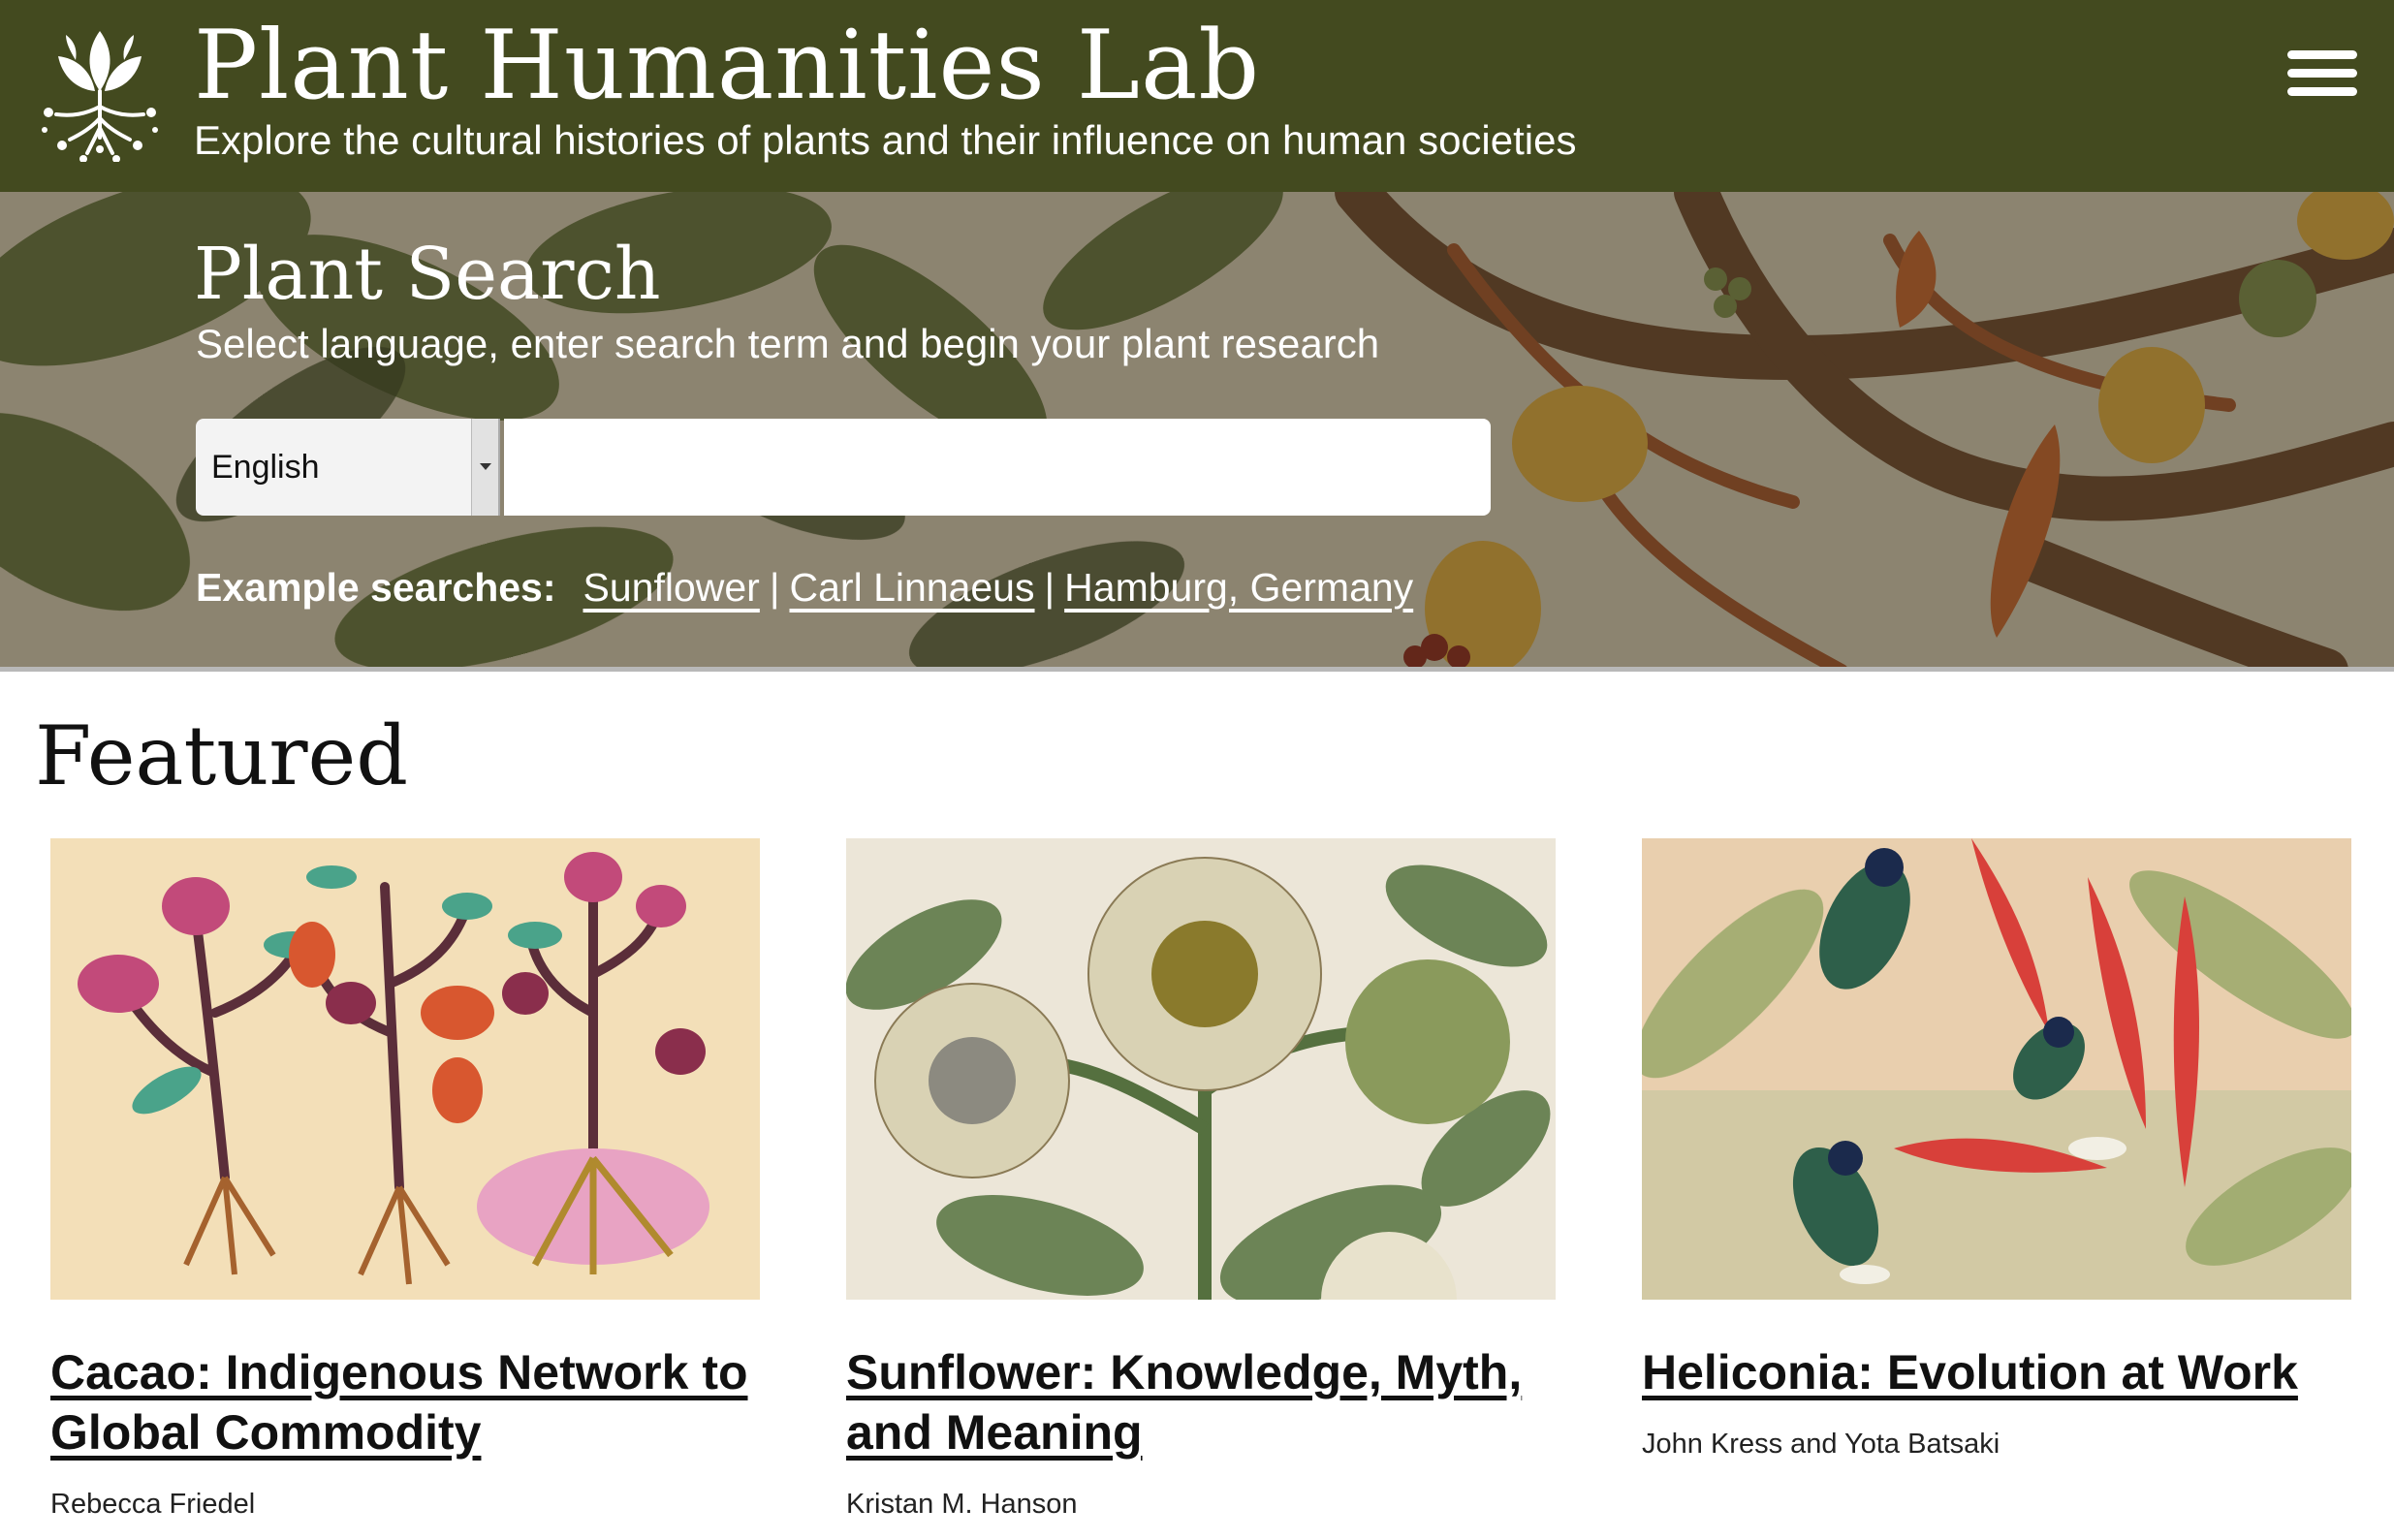 The width and height of the screenshot is (2394, 1540). Describe the element at coordinates (348, 467) in the screenshot. I see `language-select: English` at that location.